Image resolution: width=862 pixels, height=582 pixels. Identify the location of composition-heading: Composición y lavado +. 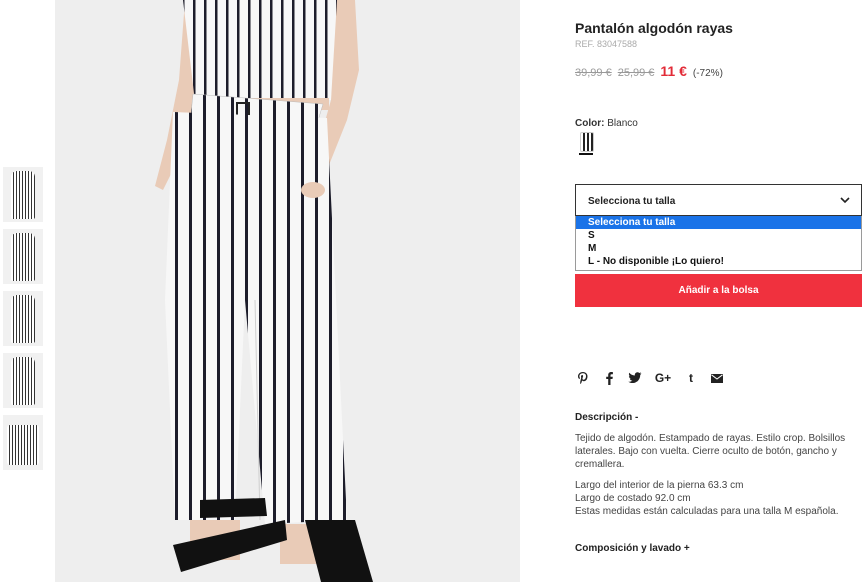
(632, 548).